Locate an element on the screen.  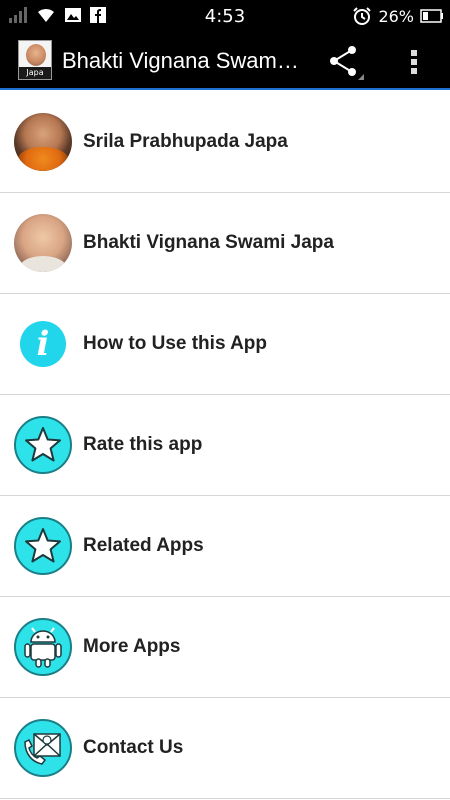
swami-photo-icon is located at coordinates (43, 243).